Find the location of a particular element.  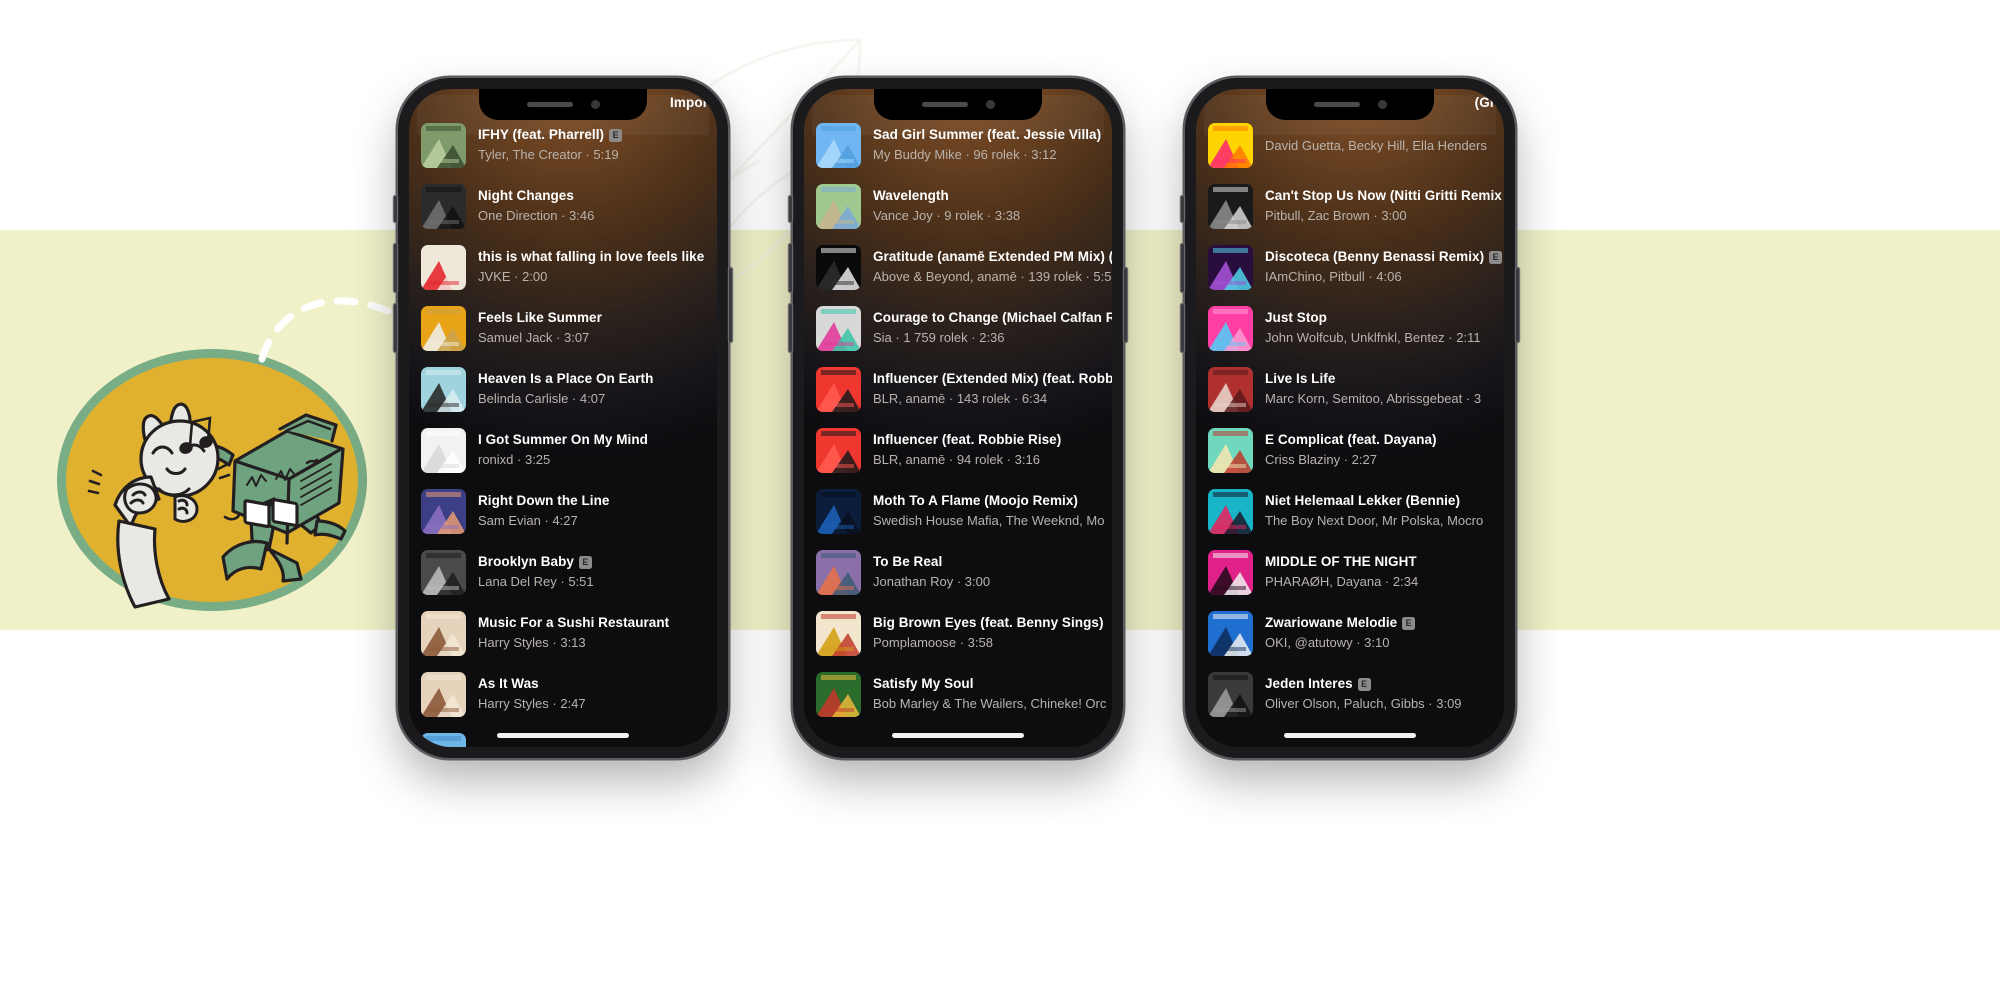

track-title: Just Stop is located at coordinates (1384, 318).